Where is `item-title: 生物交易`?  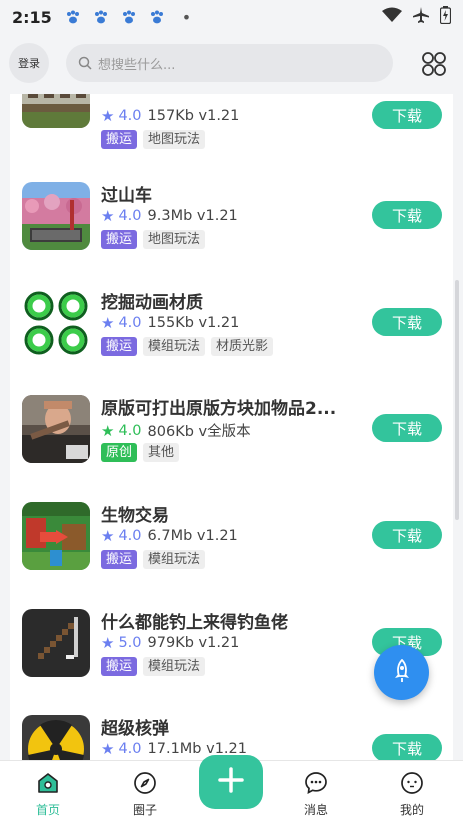 item-title: 生物交易 is located at coordinates (135, 516).